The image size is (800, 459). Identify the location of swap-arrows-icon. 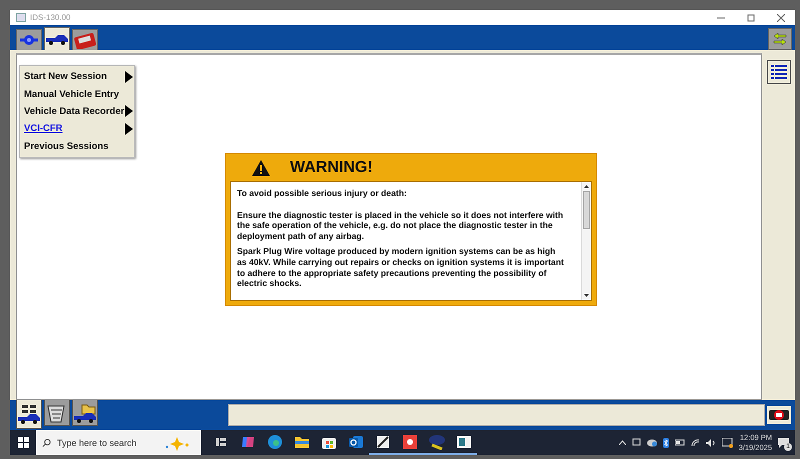
(780, 39).